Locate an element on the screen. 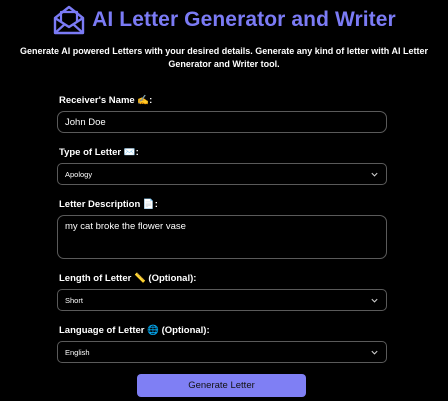 This screenshot has width=448, height=401. letter-type-label: Type of Letter ✉️: is located at coordinates (99, 152).